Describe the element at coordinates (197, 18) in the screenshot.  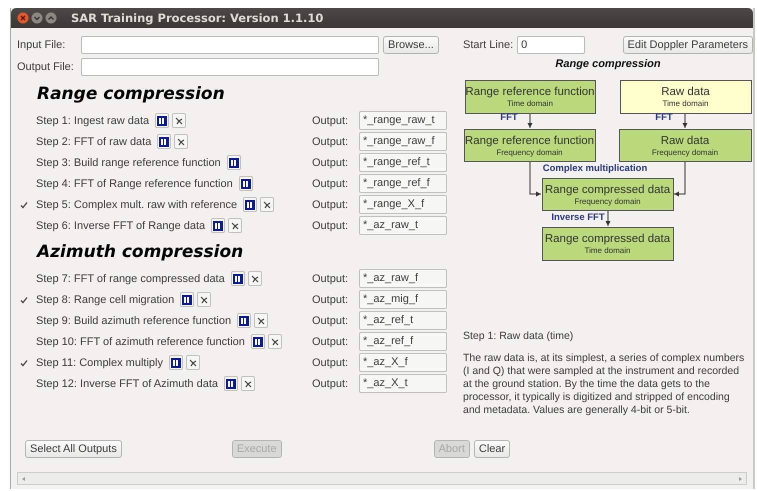
I see `window-title: SAR Training Processor: Version 1.1.10` at that location.